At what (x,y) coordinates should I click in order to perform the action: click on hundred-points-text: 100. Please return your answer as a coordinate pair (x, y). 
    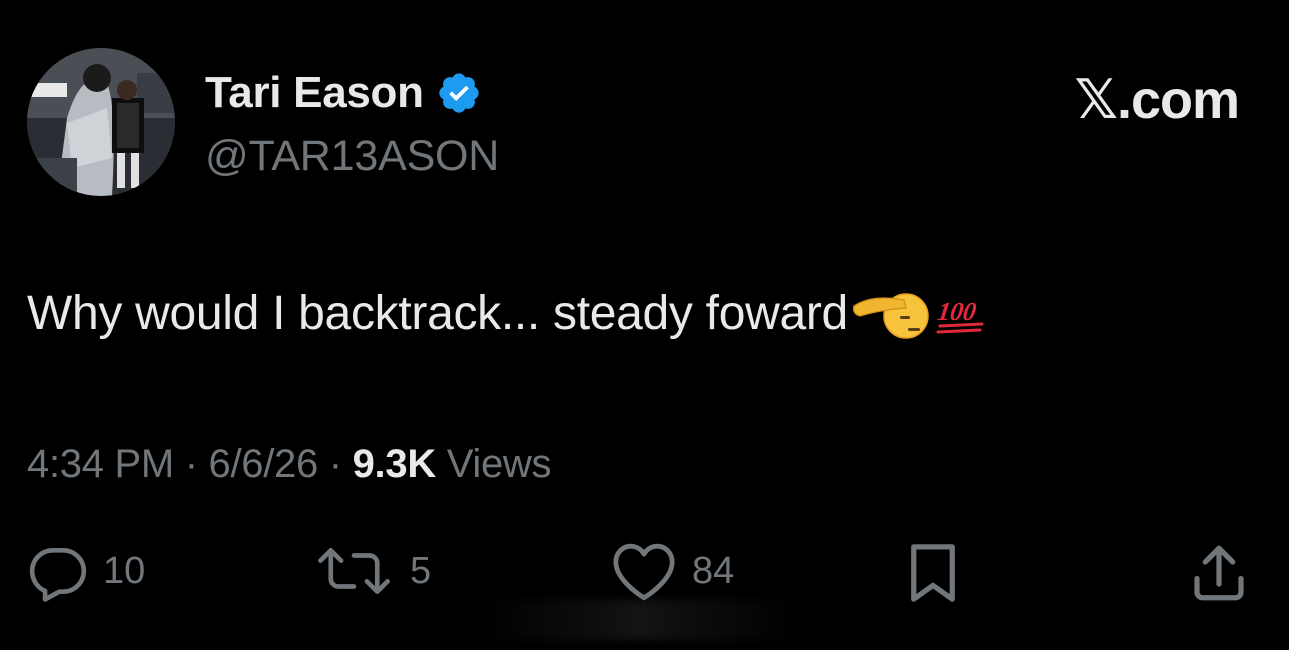
    Looking at the image, I should click on (957, 311).